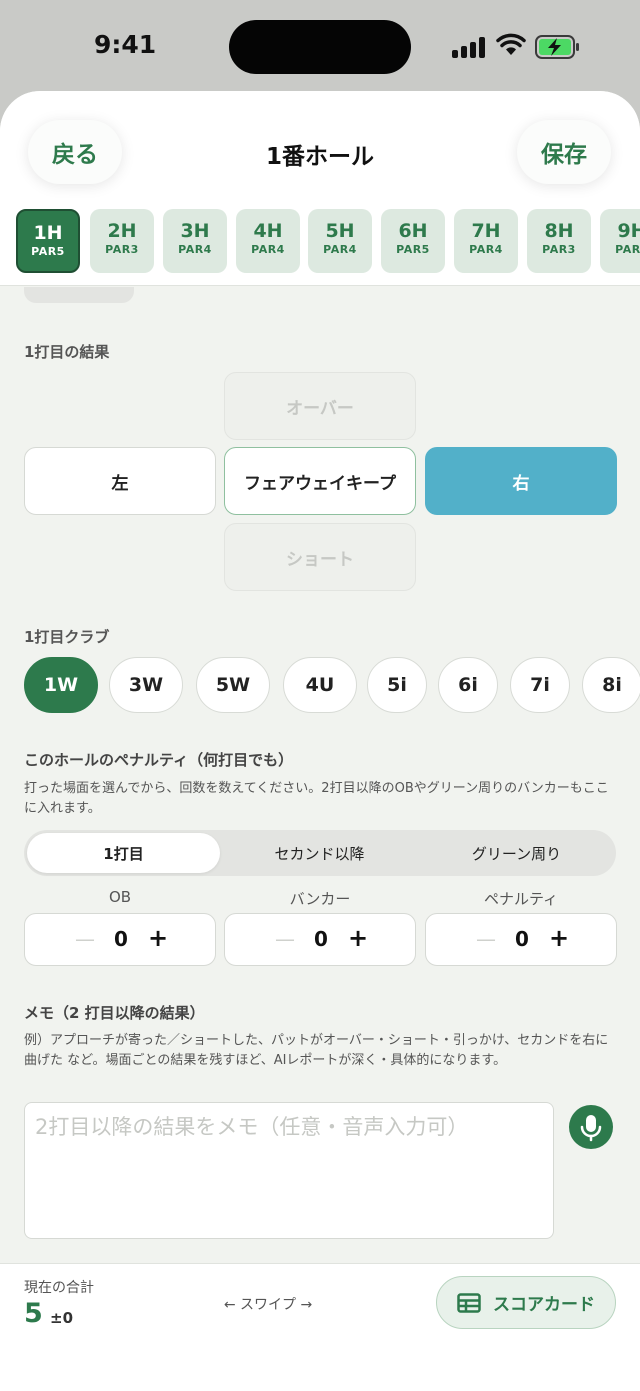  I want to click on scrolled-element-stub, so click(79, 295).